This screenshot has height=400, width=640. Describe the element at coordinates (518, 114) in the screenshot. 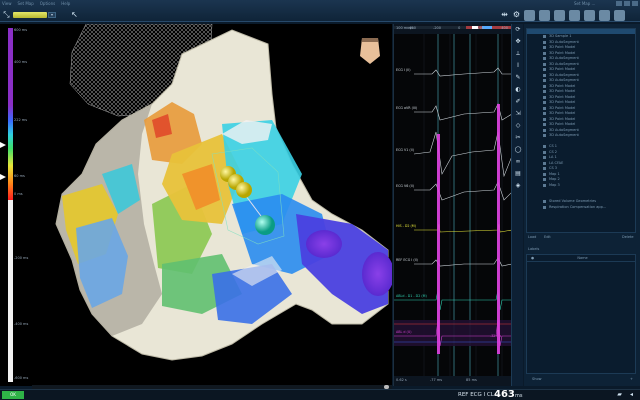

I see `resize-icon: ⇲` at that location.